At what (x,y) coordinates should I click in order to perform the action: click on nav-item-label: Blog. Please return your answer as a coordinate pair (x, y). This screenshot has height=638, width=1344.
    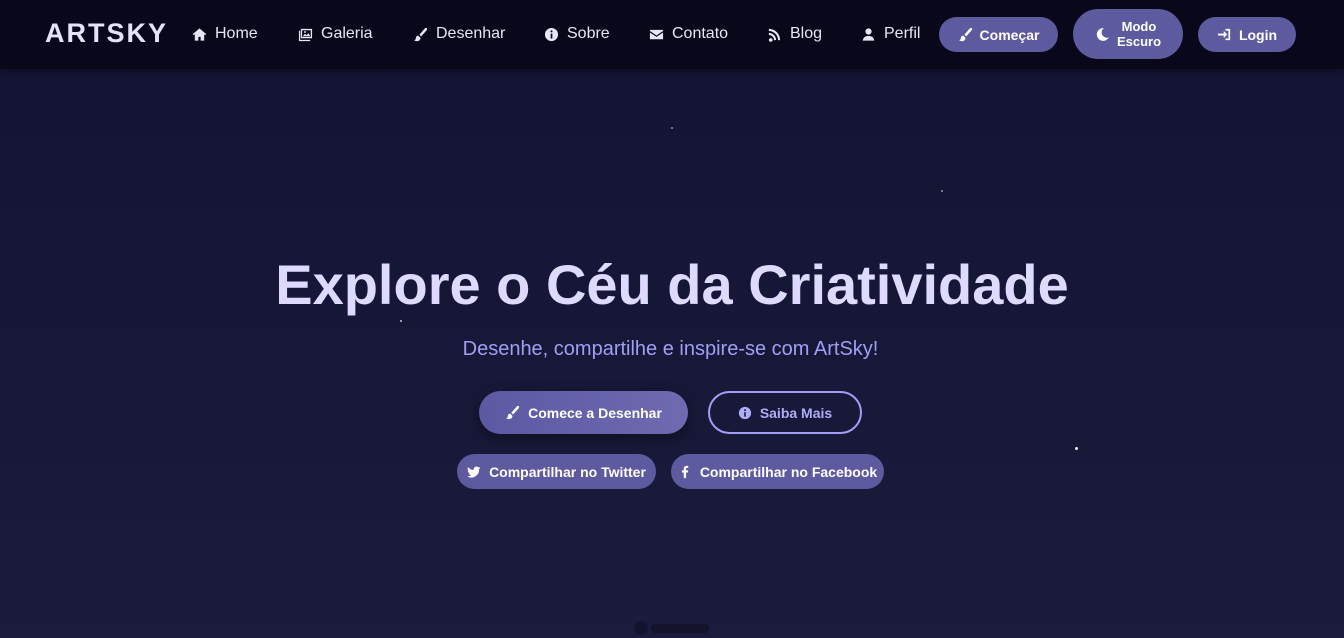
    Looking at the image, I should click on (806, 33).